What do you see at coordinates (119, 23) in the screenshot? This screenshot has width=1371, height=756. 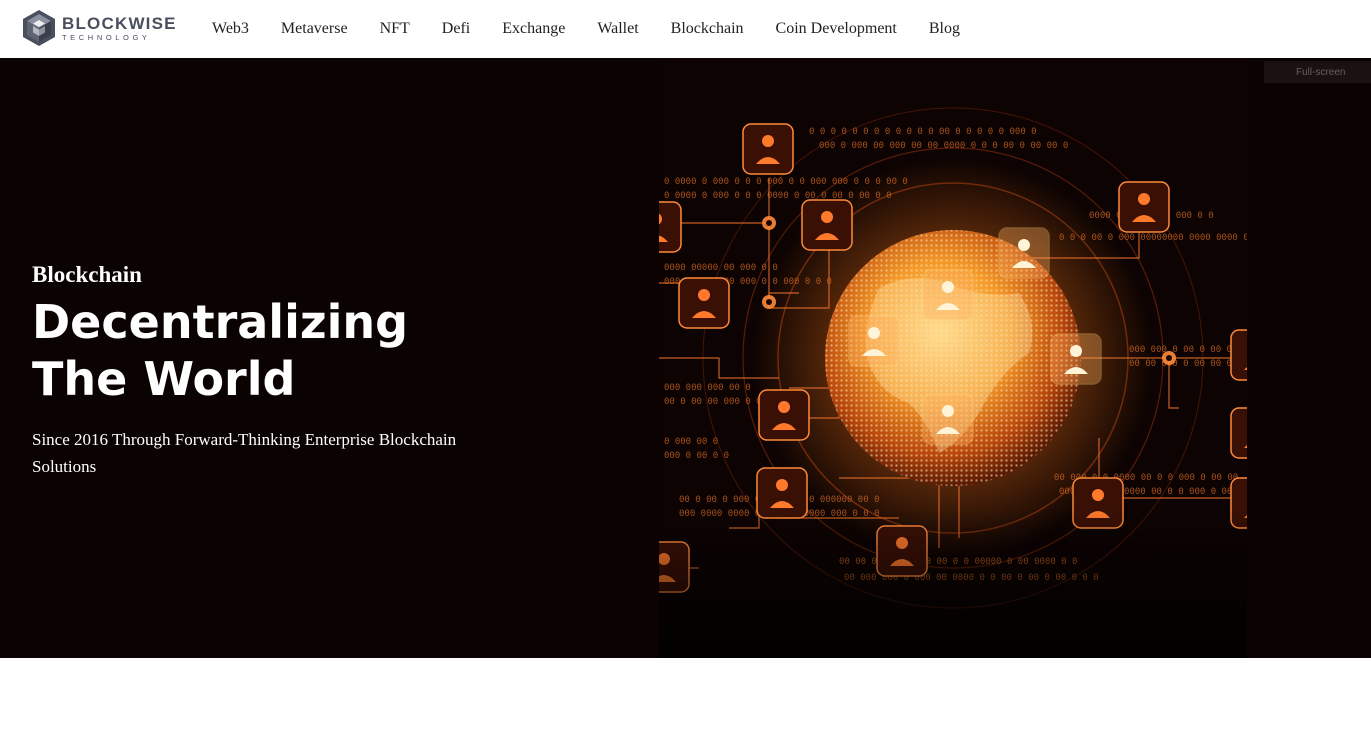 I see `brand-name: BLOCKWISE` at bounding box center [119, 23].